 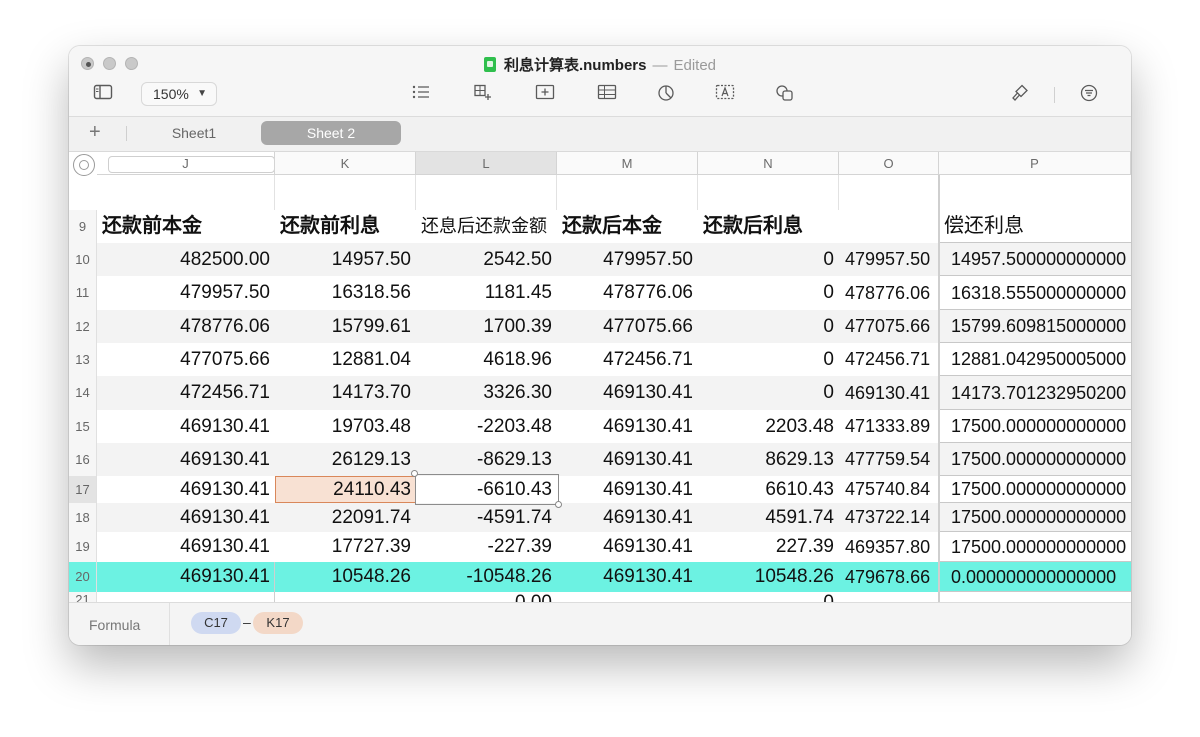 I want to click on cell-m17: 469130.41, so click(x=627, y=489).